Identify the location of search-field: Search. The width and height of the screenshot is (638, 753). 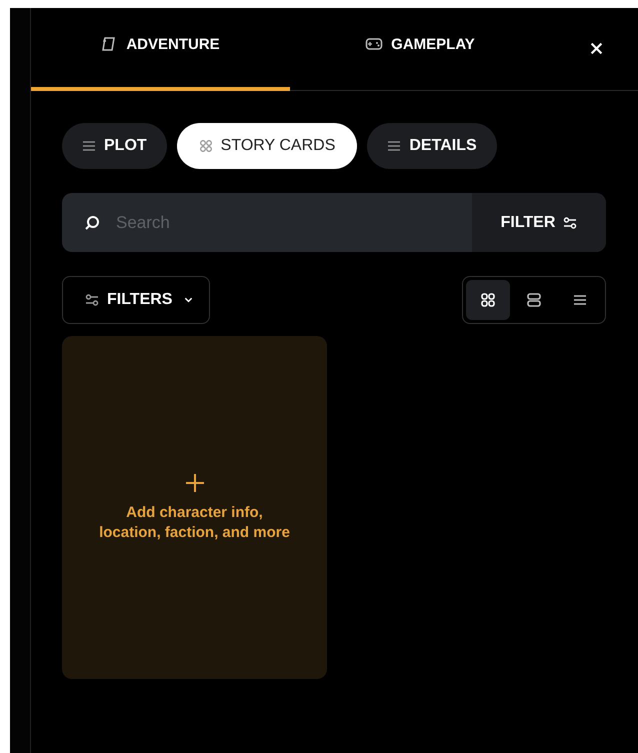
(216, 223).